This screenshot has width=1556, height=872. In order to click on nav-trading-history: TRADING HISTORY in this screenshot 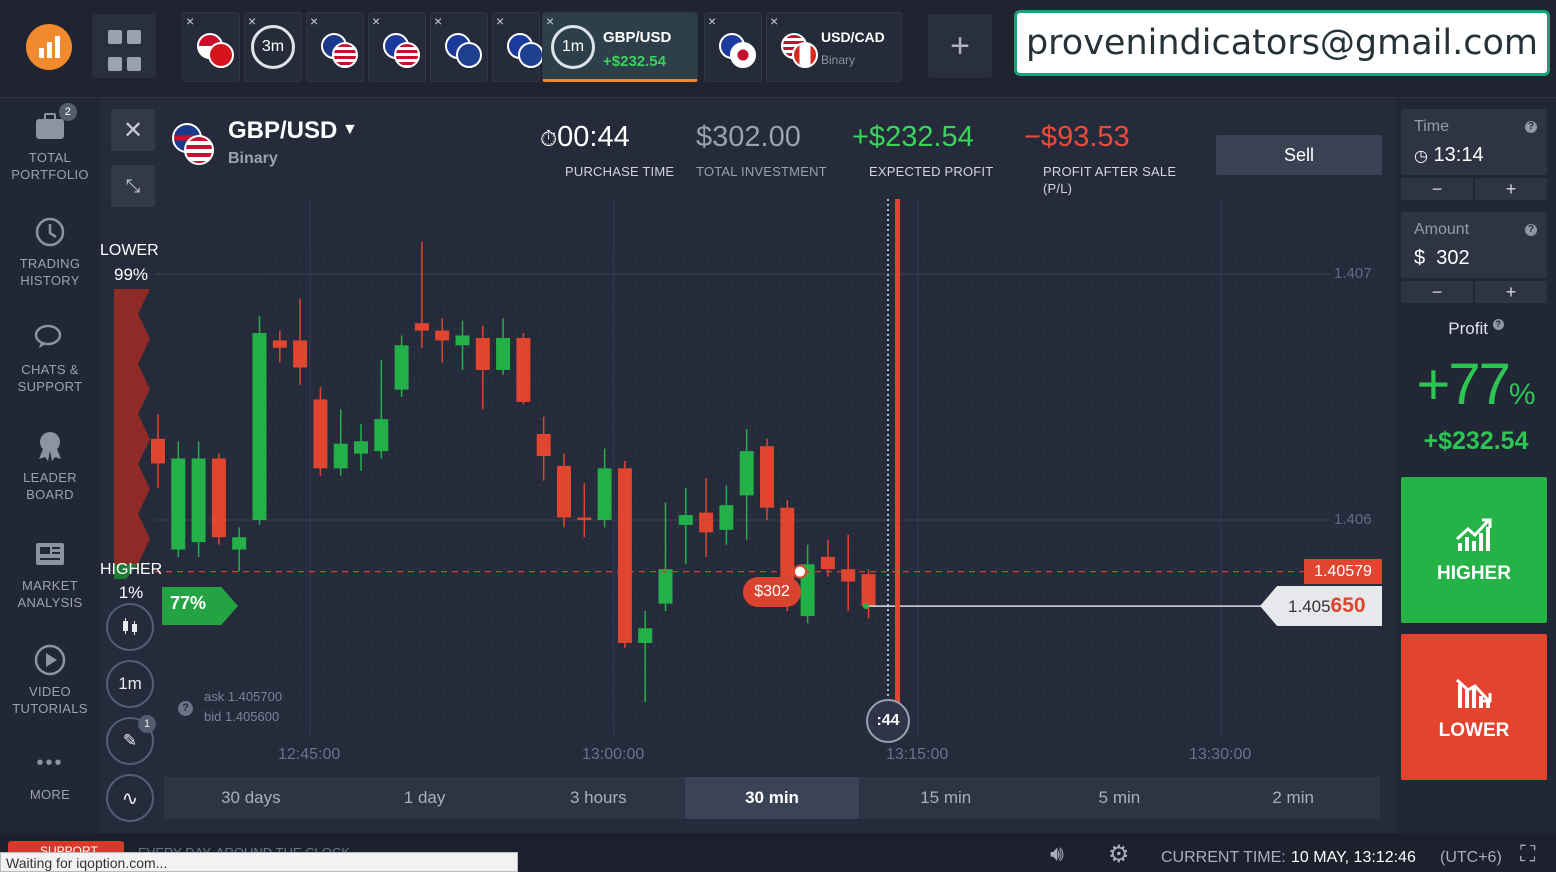, I will do `click(50, 252)`.